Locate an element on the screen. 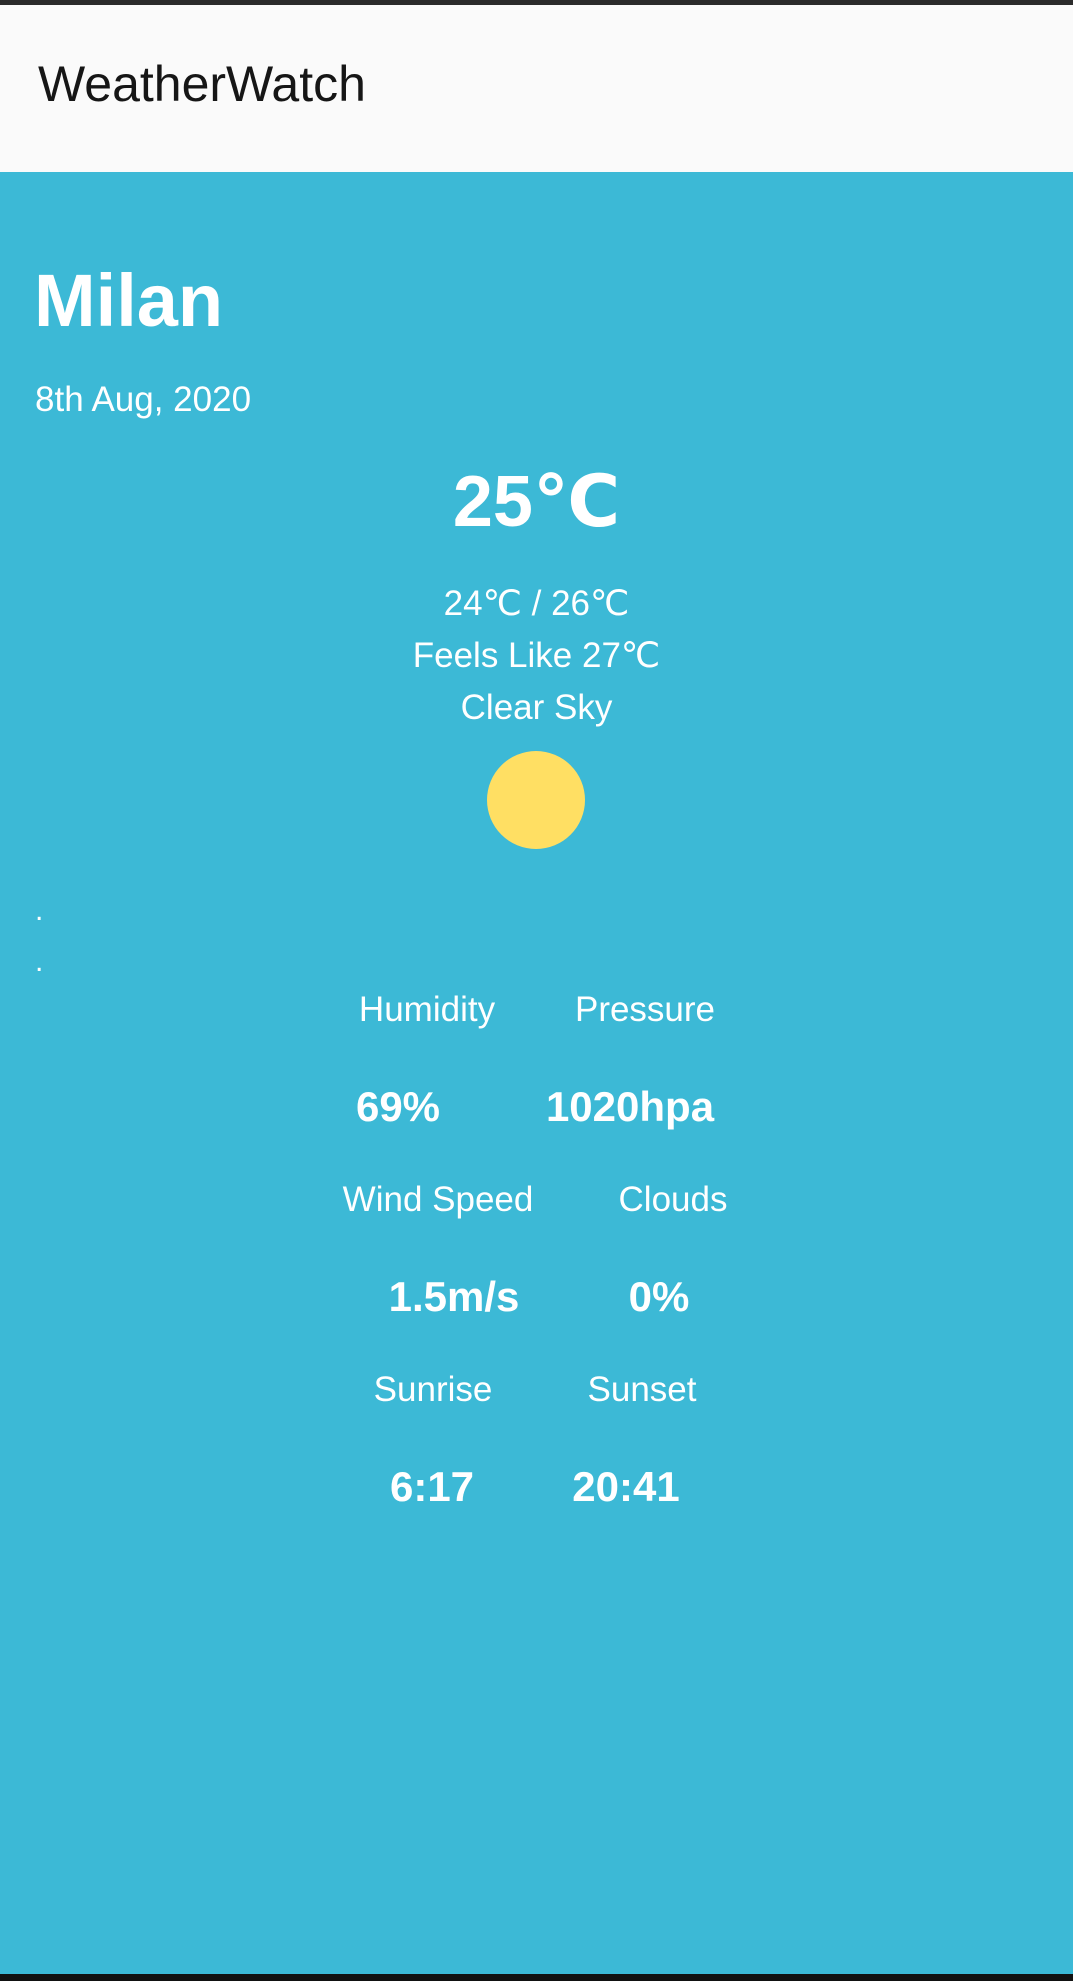 This screenshot has height=1981, width=1073. current-temperature: 25℃ is located at coordinates (536, 502).